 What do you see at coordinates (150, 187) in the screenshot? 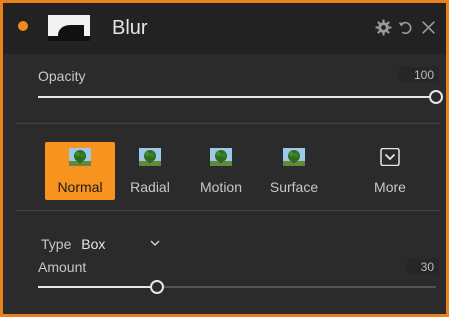
I see `blur-mode-label: Radial` at bounding box center [150, 187].